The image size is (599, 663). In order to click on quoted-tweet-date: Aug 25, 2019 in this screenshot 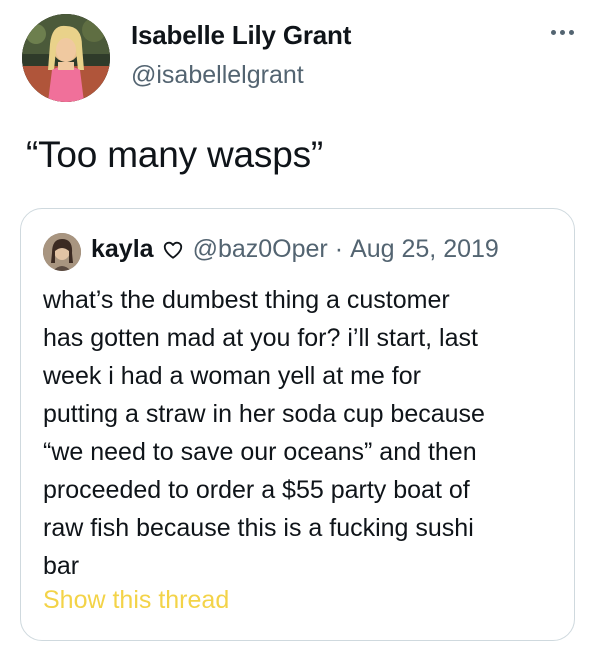, I will do `click(424, 249)`.